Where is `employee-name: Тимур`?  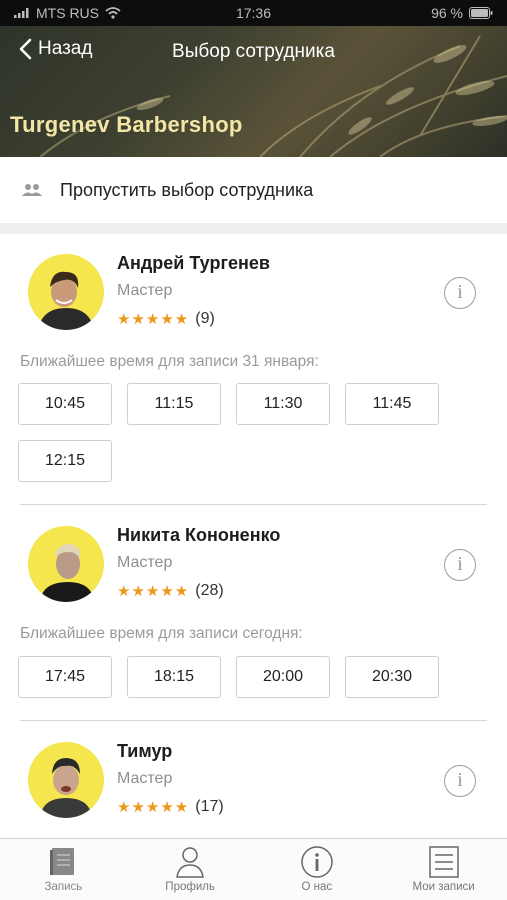
employee-name: Тимур is located at coordinates (144, 751).